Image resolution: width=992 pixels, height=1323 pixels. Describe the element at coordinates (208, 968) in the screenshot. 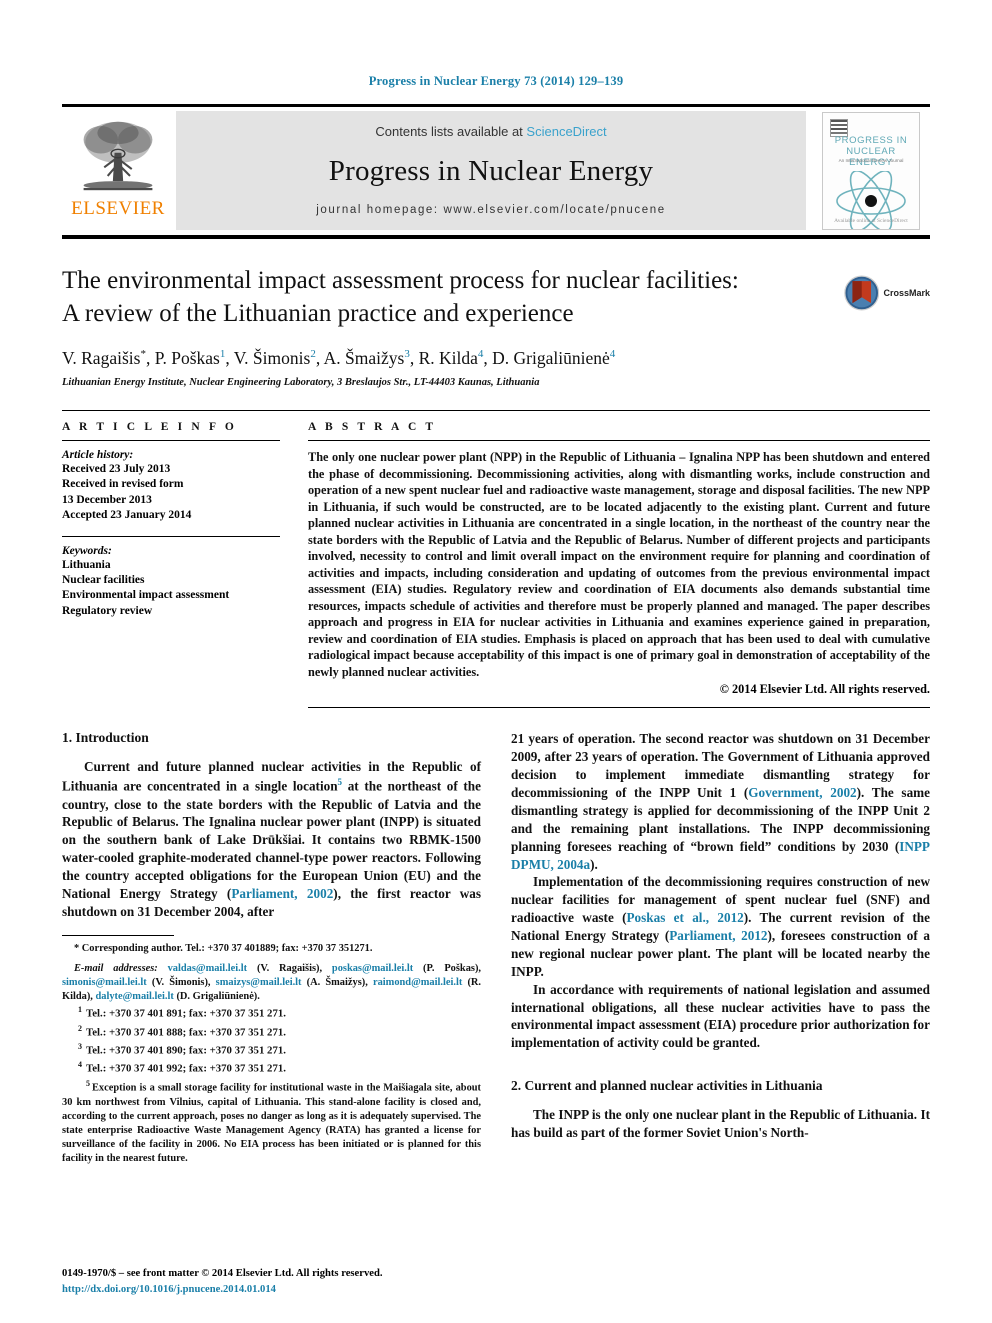

I see `email-link: valdas@mail.lei.lt` at that location.